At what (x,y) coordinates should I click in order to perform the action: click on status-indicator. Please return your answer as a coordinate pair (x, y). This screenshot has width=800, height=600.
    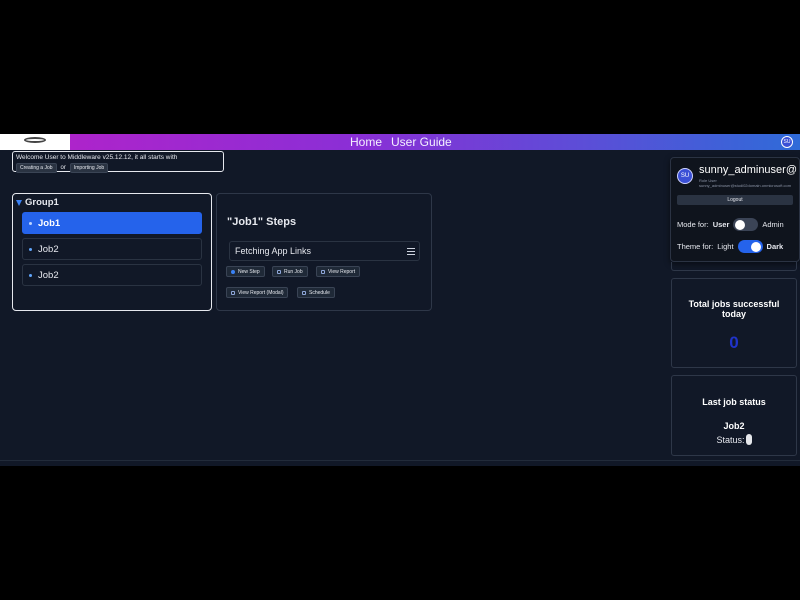
    Looking at the image, I should click on (748, 439).